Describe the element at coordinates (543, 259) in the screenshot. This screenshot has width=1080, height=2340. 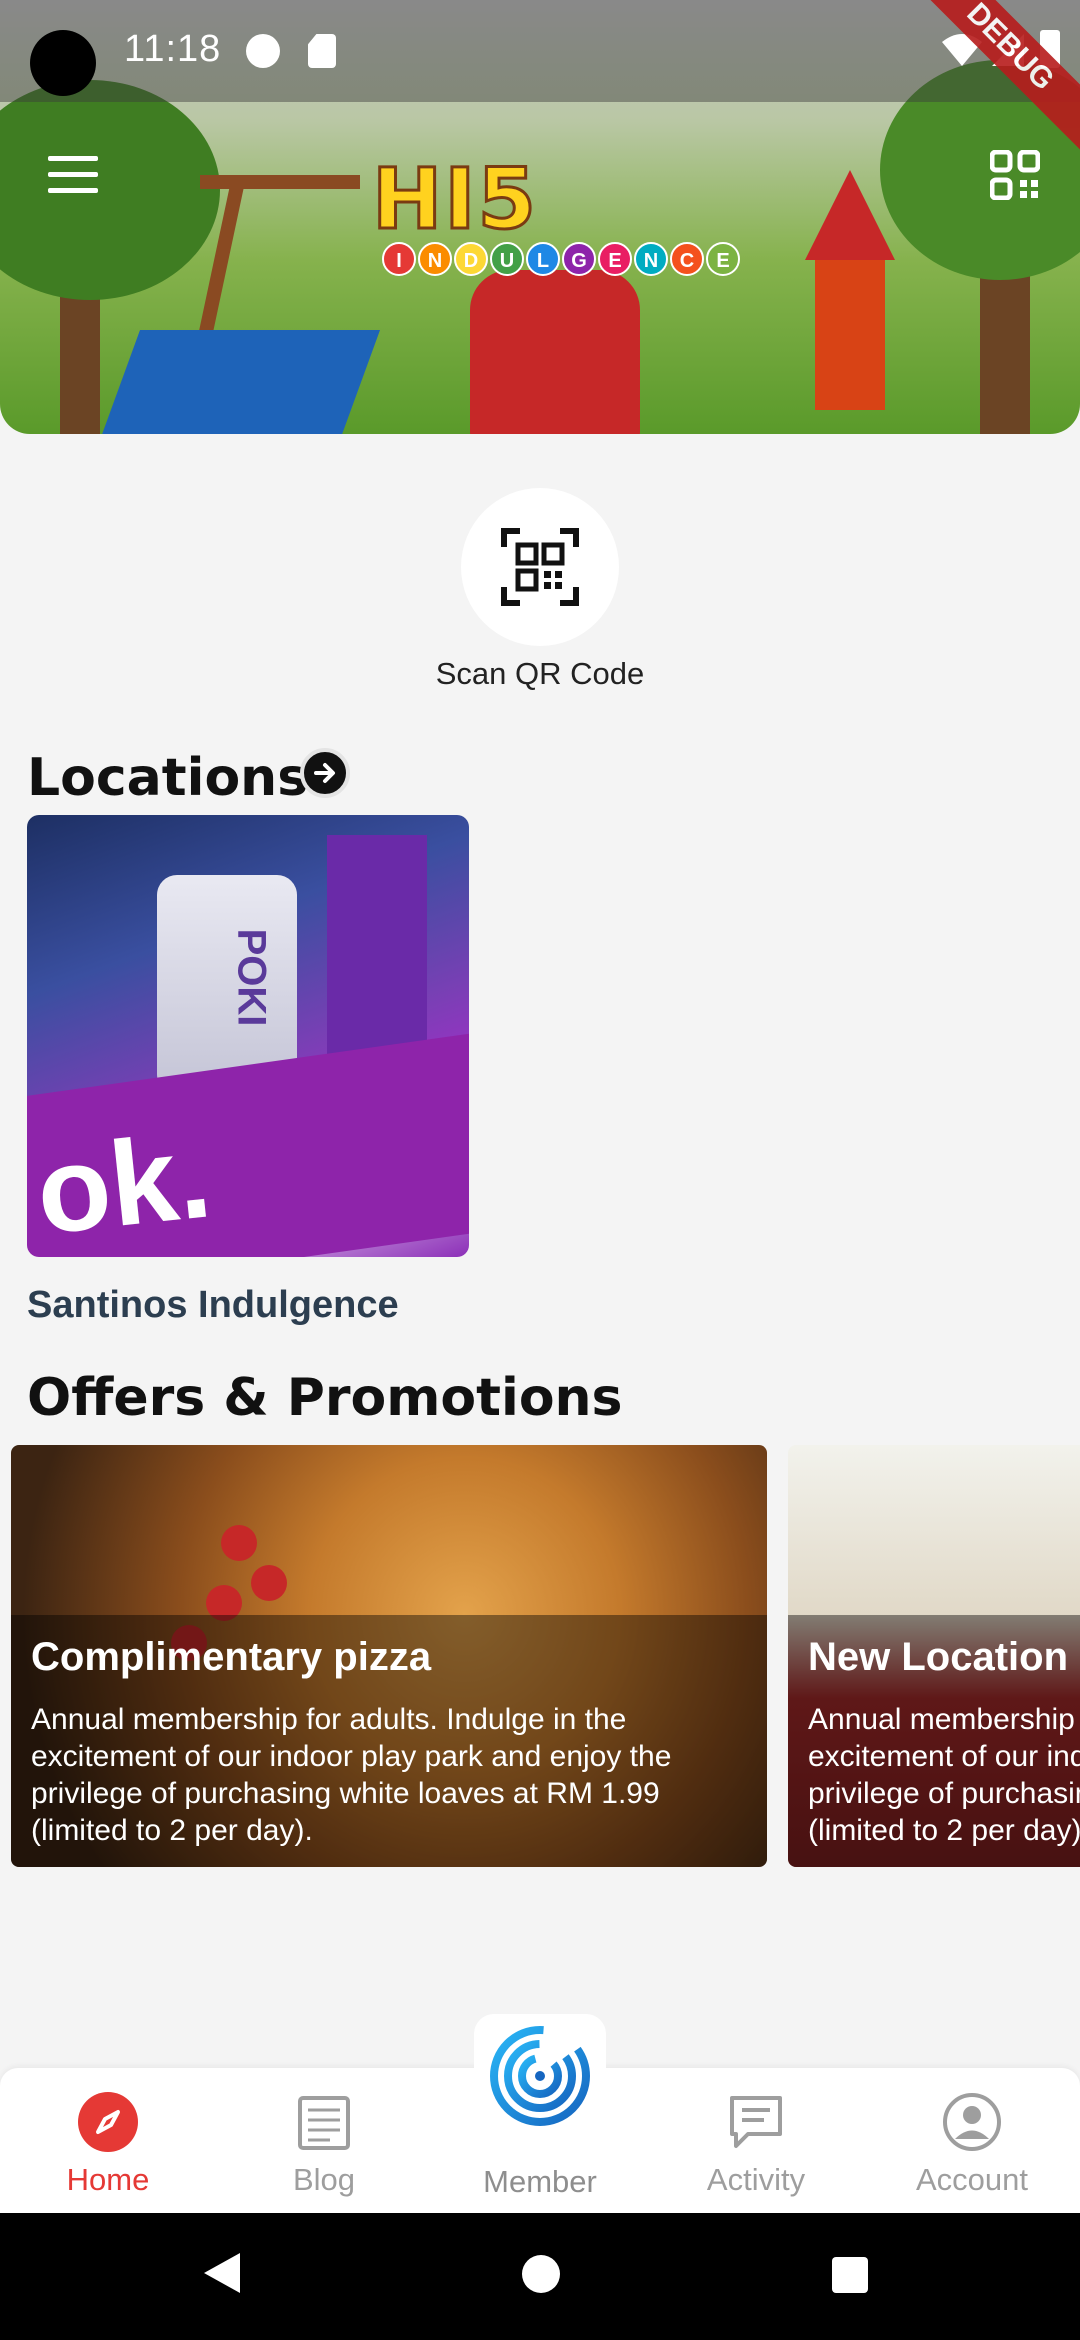
I see `logo-letter: L` at that location.